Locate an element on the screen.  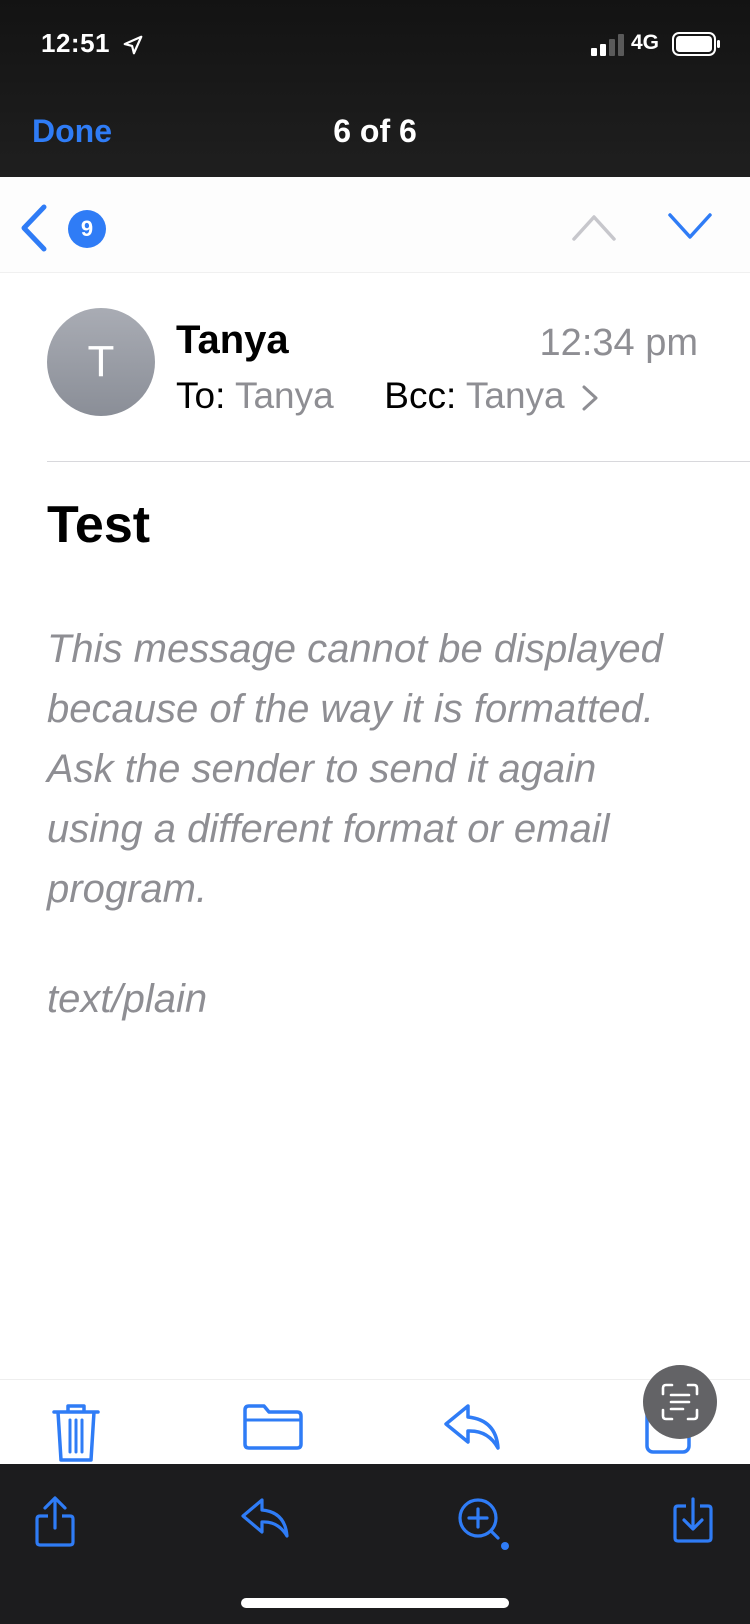
home-indicator is located at coordinates (375, 1603).